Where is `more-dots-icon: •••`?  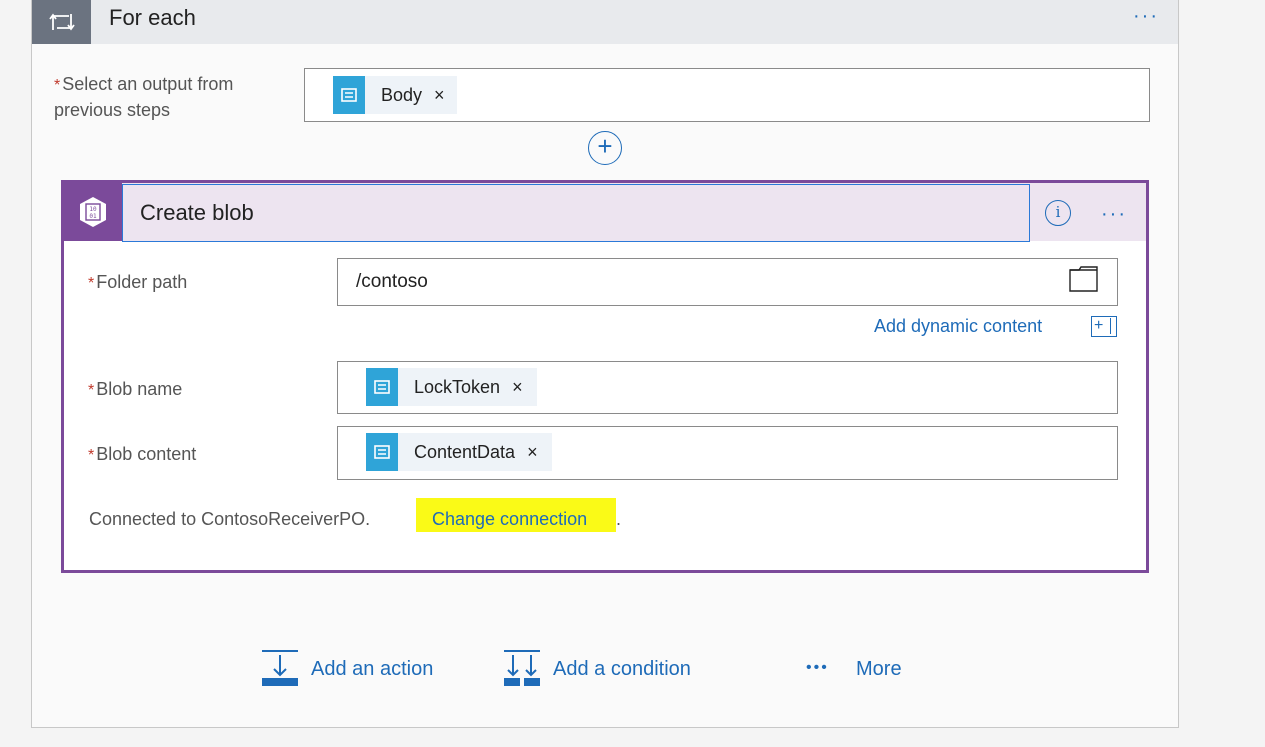
more-dots-icon: ••• is located at coordinates (817, 668).